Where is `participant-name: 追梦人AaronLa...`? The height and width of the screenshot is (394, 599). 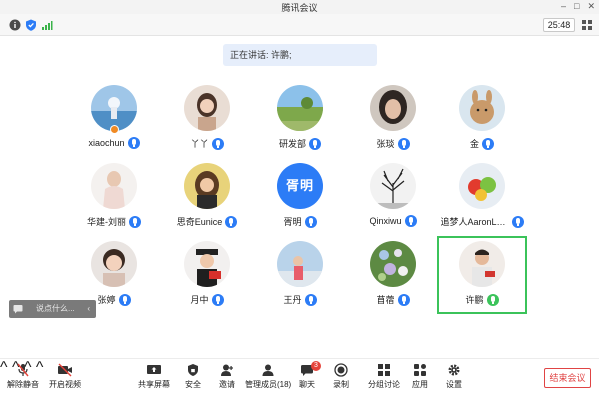 participant-name: 追梦人AaronLa... is located at coordinates (474, 222).